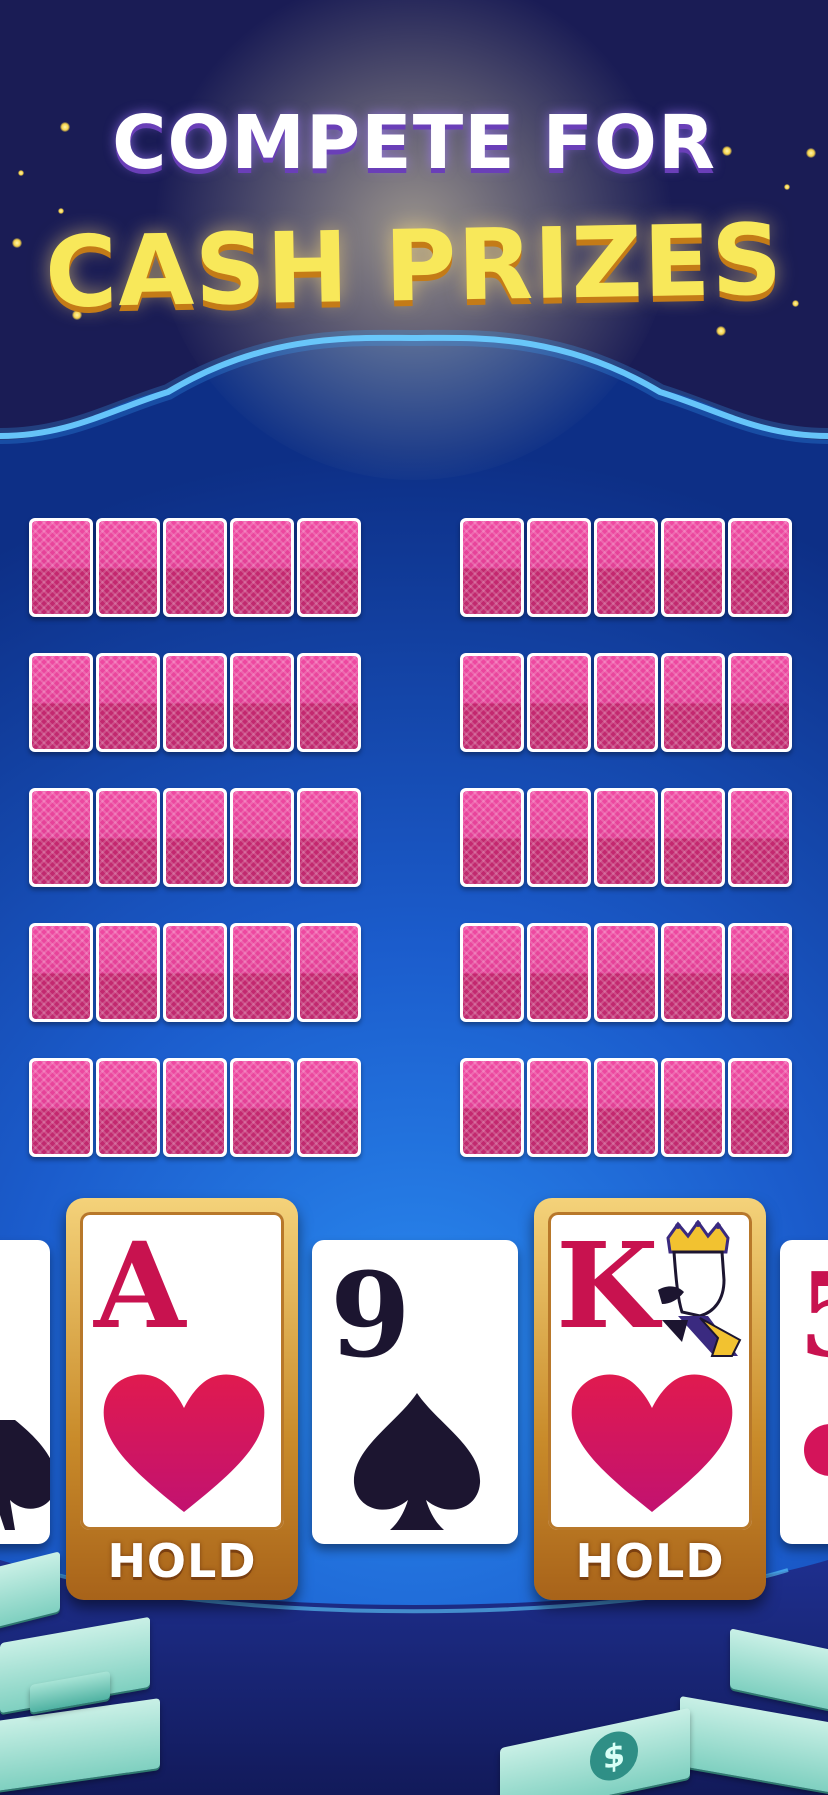 This screenshot has width=828, height=1795. Describe the element at coordinates (813, 1316) in the screenshot. I see `card-rank: 5` at that location.